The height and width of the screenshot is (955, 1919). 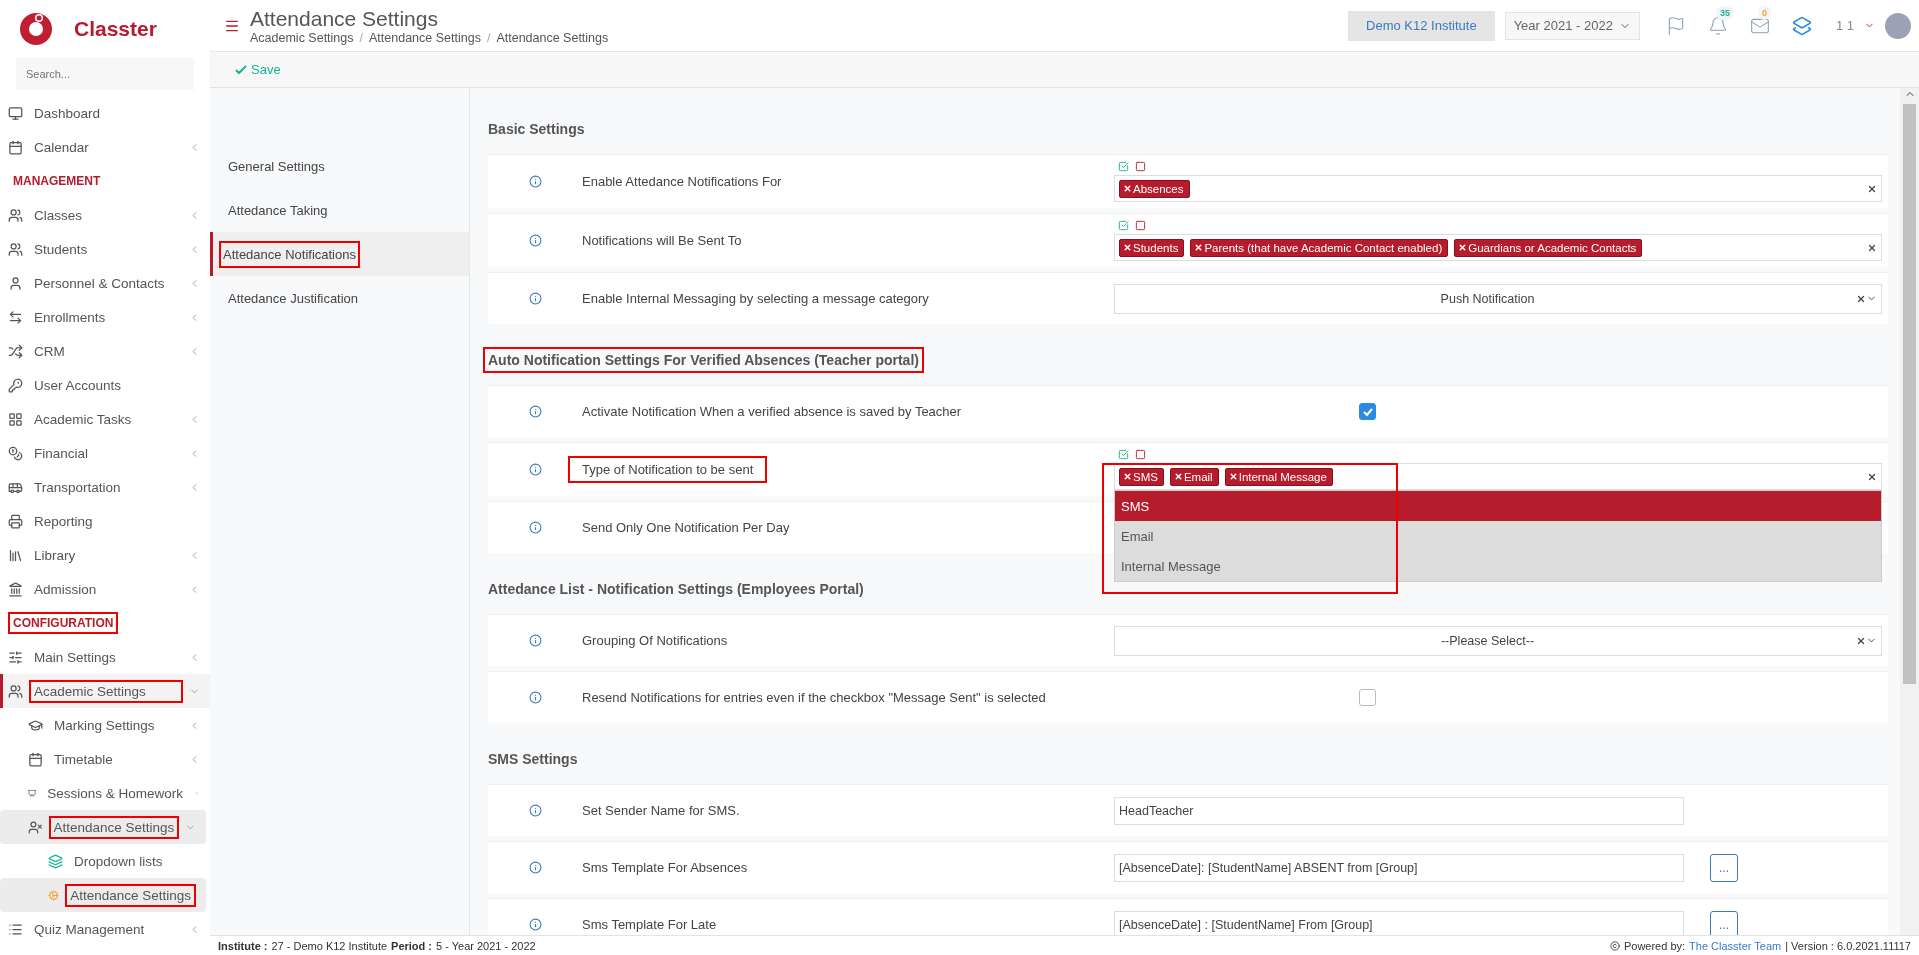 What do you see at coordinates (241, 69) in the screenshot?
I see `check-icon` at bounding box center [241, 69].